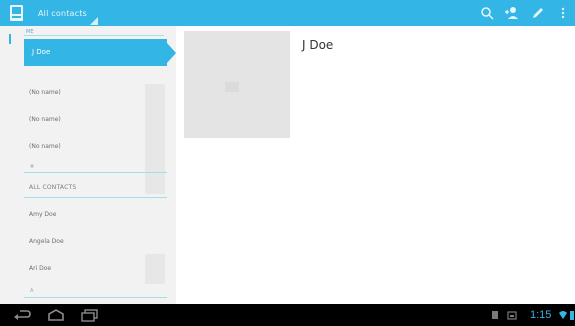 The width and height of the screenshot is (575, 326). Describe the element at coordinates (62, 13) in the screenshot. I see `account-selector: All contacts` at that location.